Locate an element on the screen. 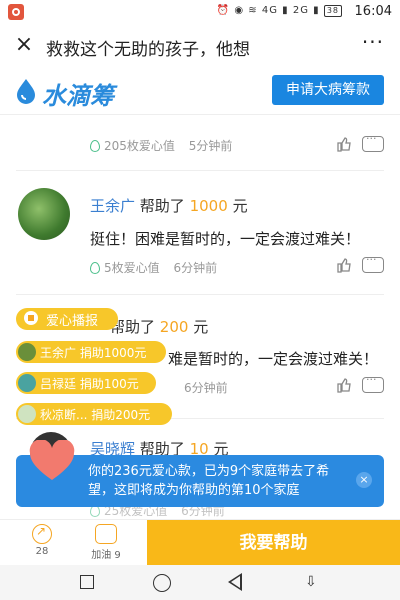  share-icon is located at coordinates (42, 534).